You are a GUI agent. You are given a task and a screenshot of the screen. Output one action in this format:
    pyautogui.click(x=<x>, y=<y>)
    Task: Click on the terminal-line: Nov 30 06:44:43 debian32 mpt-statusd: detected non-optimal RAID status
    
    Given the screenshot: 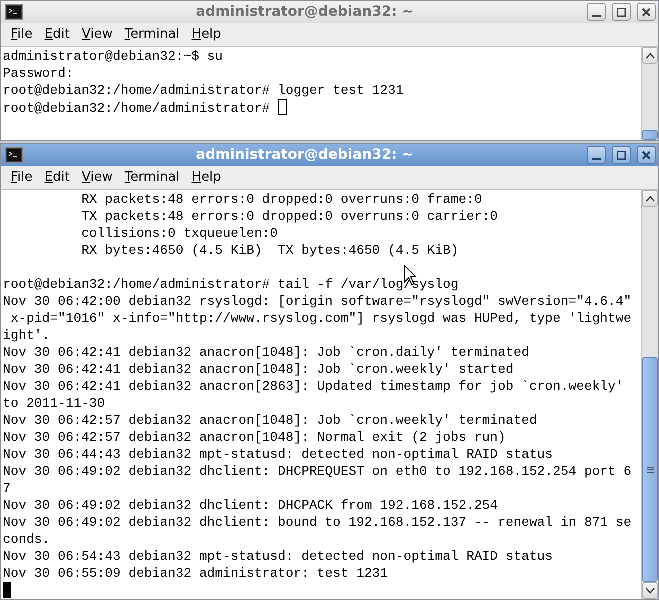 What is the action you would take?
    pyautogui.click(x=278, y=454)
    